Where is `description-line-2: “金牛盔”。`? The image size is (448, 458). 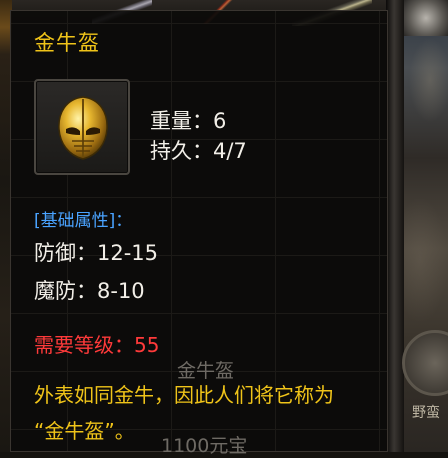
description-line-2: “金牛盔”。 is located at coordinates (84, 431).